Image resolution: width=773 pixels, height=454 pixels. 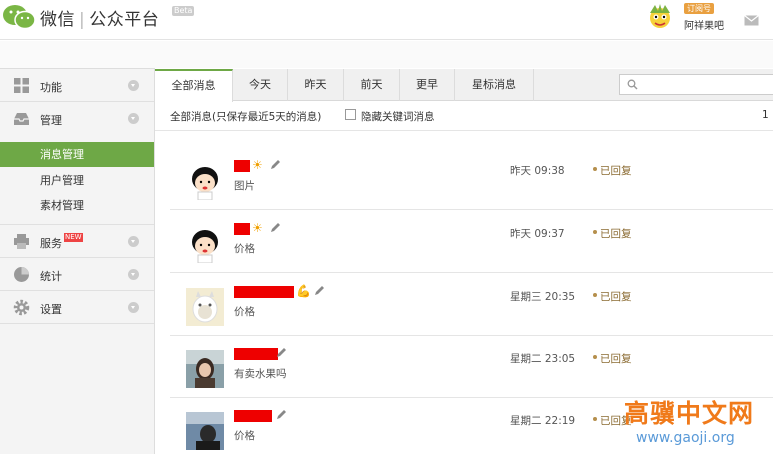 I want to click on message-preview: 图片, so click(x=244, y=186).